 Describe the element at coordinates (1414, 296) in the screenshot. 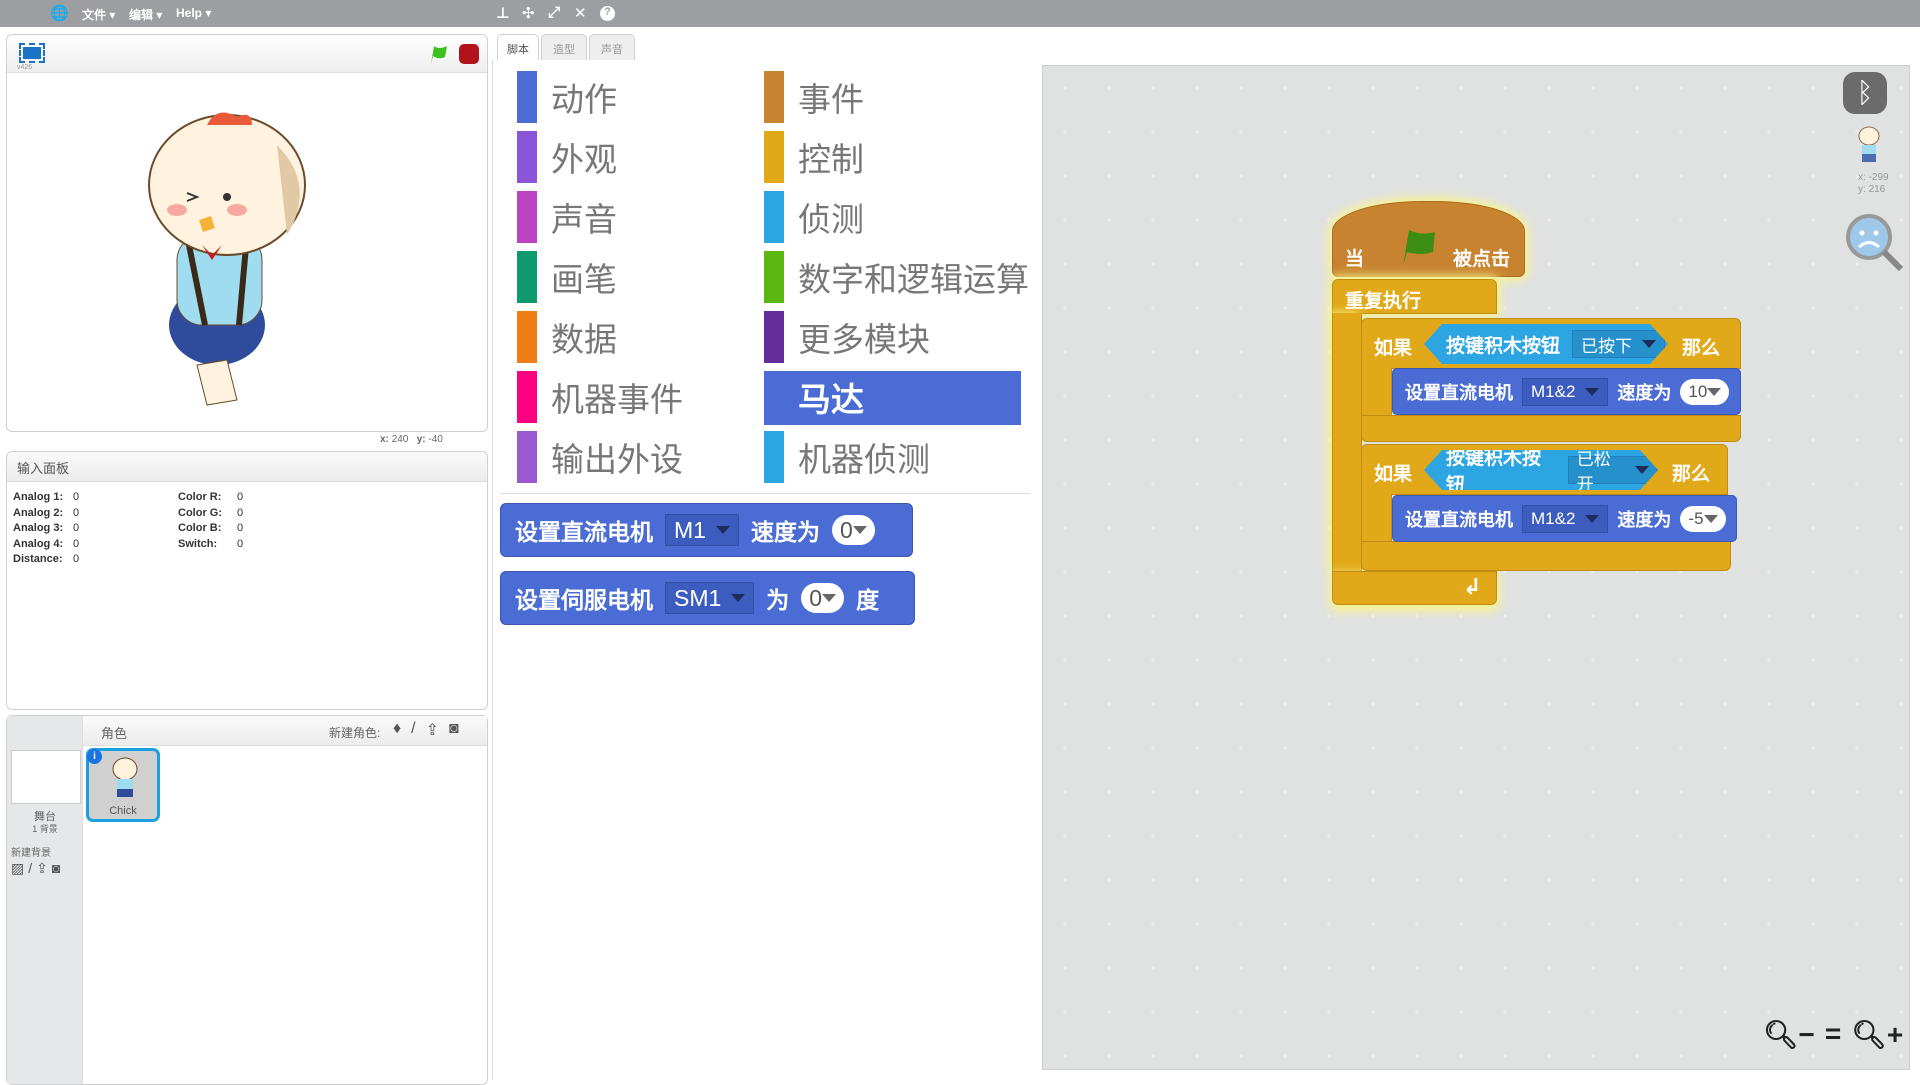

I see `forever-block: 重复执行` at that location.